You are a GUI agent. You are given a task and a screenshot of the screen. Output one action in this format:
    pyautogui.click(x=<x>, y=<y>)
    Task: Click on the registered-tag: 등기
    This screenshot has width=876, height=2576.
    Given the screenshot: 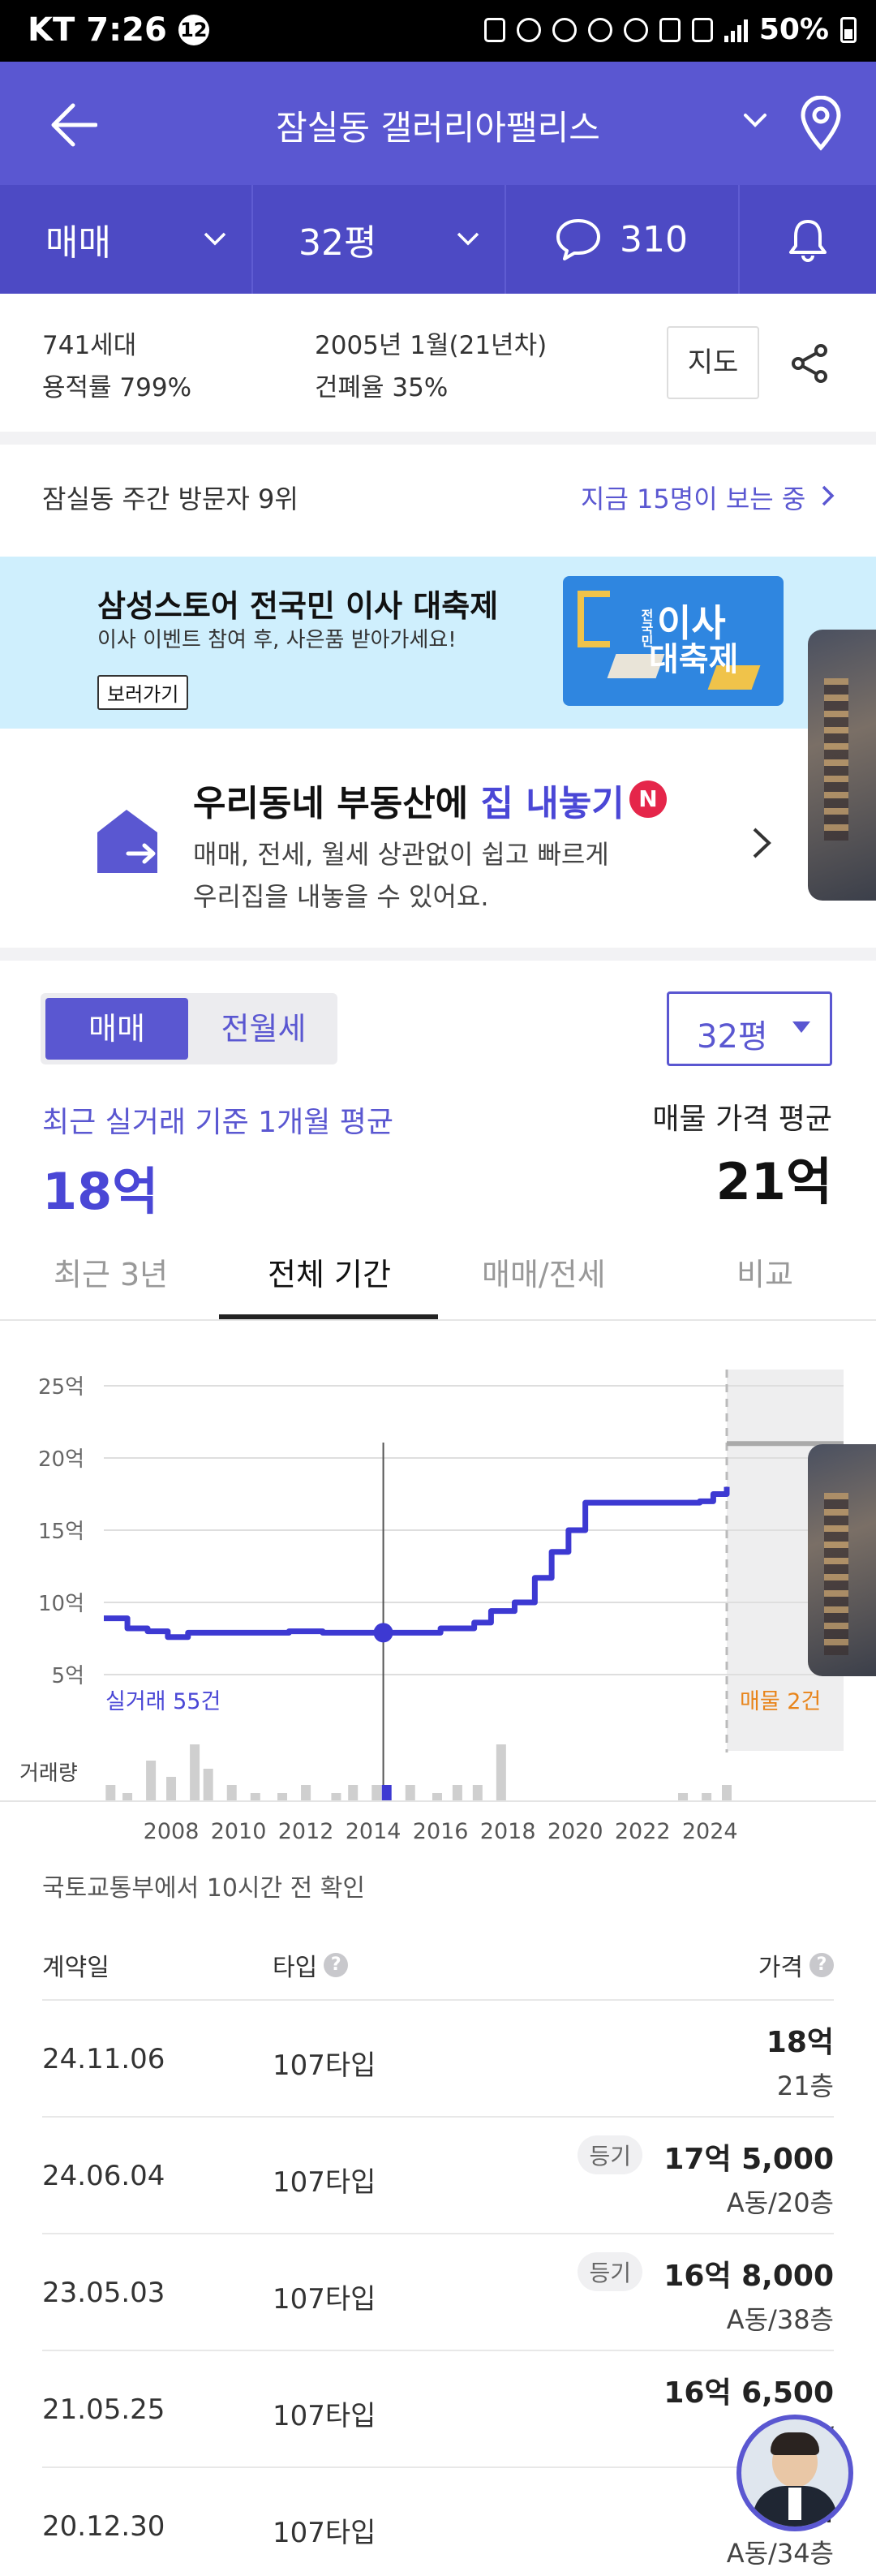 What is the action you would take?
    pyautogui.click(x=610, y=2154)
    